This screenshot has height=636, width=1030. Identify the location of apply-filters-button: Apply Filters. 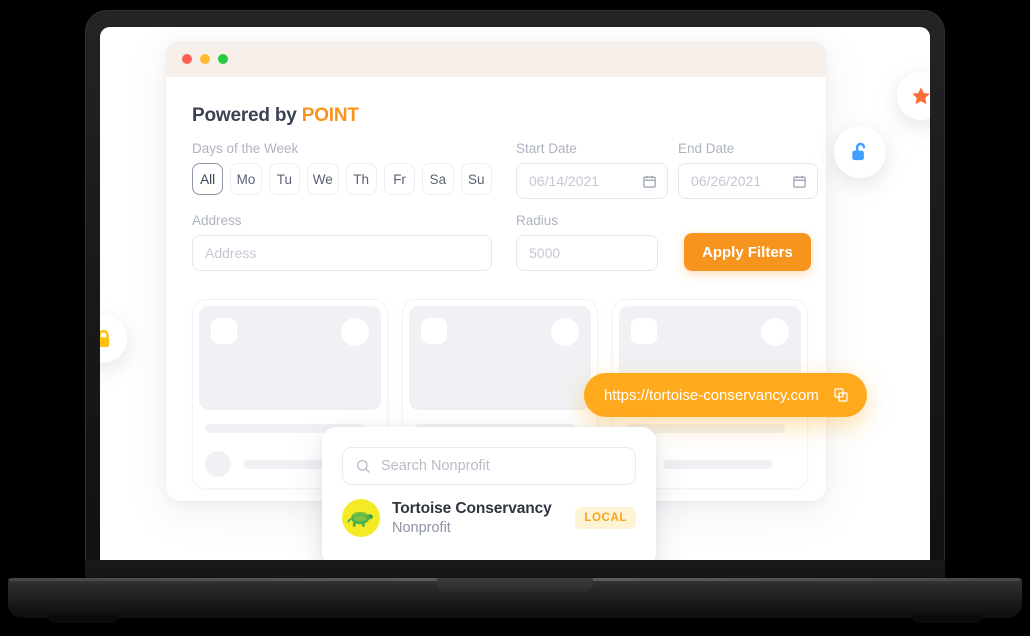
(747, 252).